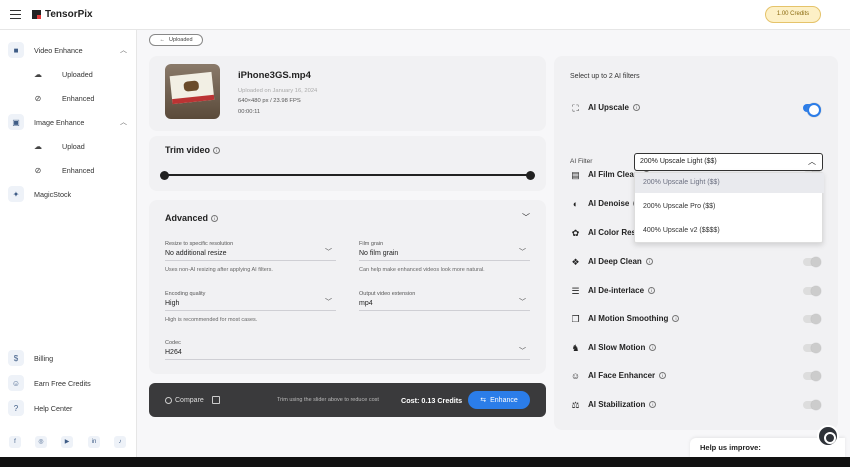 The width and height of the screenshot is (850, 467). What do you see at coordinates (250, 301) in the screenshot?
I see `encoding-quality-select: Encoding quality High ﹀` at bounding box center [250, 301].